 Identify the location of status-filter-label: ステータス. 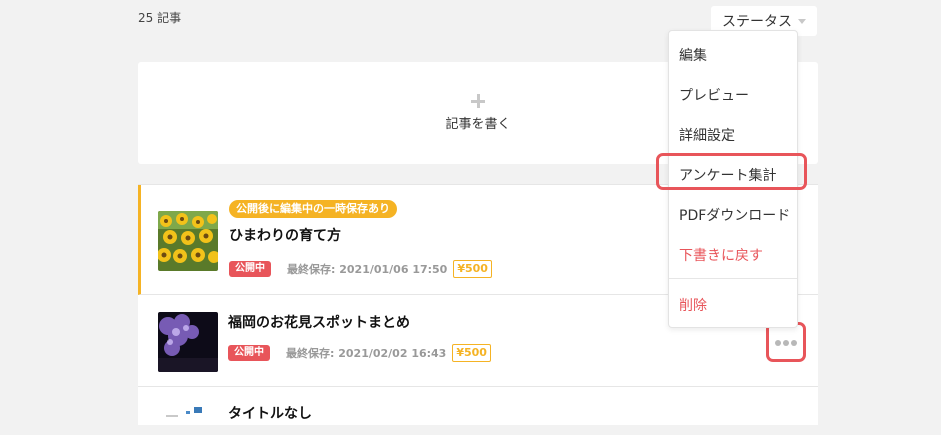
(757, 22).